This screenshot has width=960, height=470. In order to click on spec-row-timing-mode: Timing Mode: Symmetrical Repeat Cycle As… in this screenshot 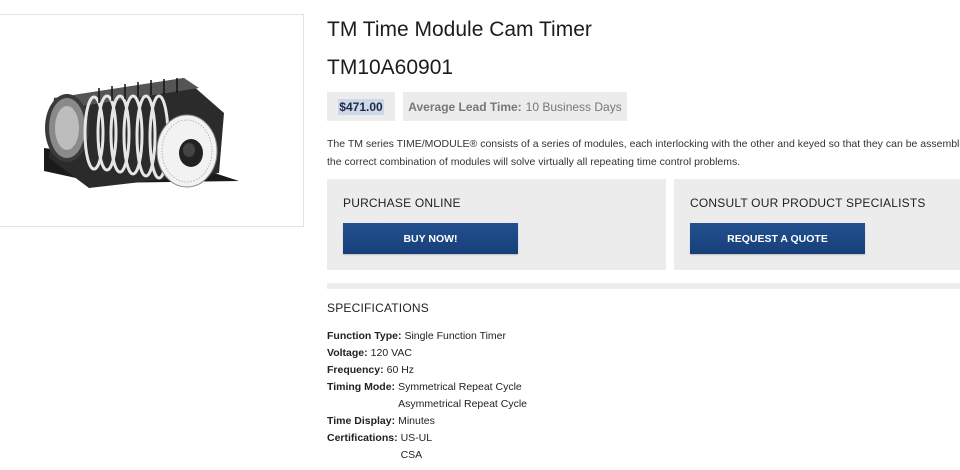, I will do `click(427, 396)`.